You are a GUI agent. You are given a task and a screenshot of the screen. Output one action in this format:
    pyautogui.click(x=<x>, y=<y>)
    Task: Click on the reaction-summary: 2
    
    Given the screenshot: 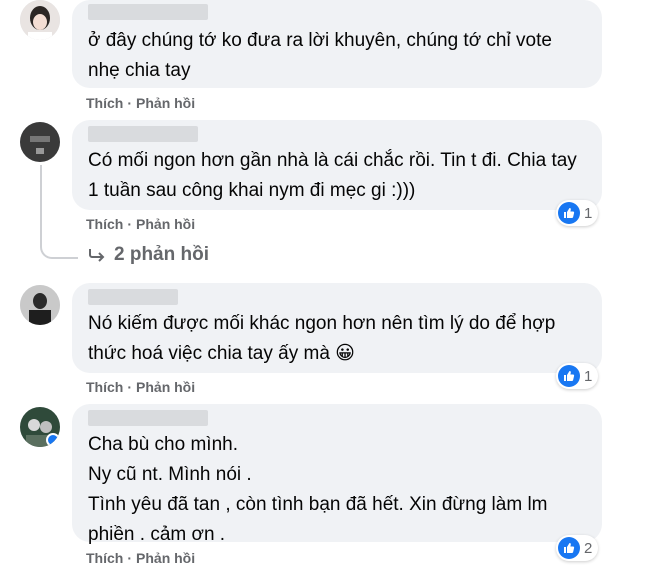 What is the action you would take?
    pyautogui.click(x=577, y=548)
    